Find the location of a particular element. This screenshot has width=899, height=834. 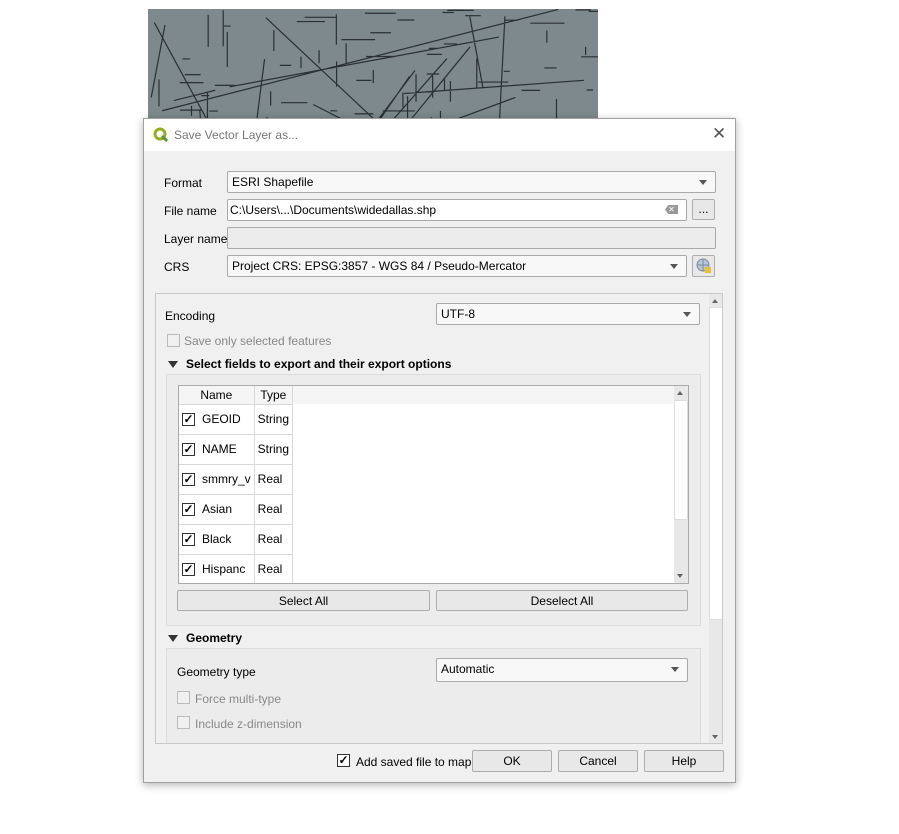

fields-scrollbar is located at coordinates (681, 484).